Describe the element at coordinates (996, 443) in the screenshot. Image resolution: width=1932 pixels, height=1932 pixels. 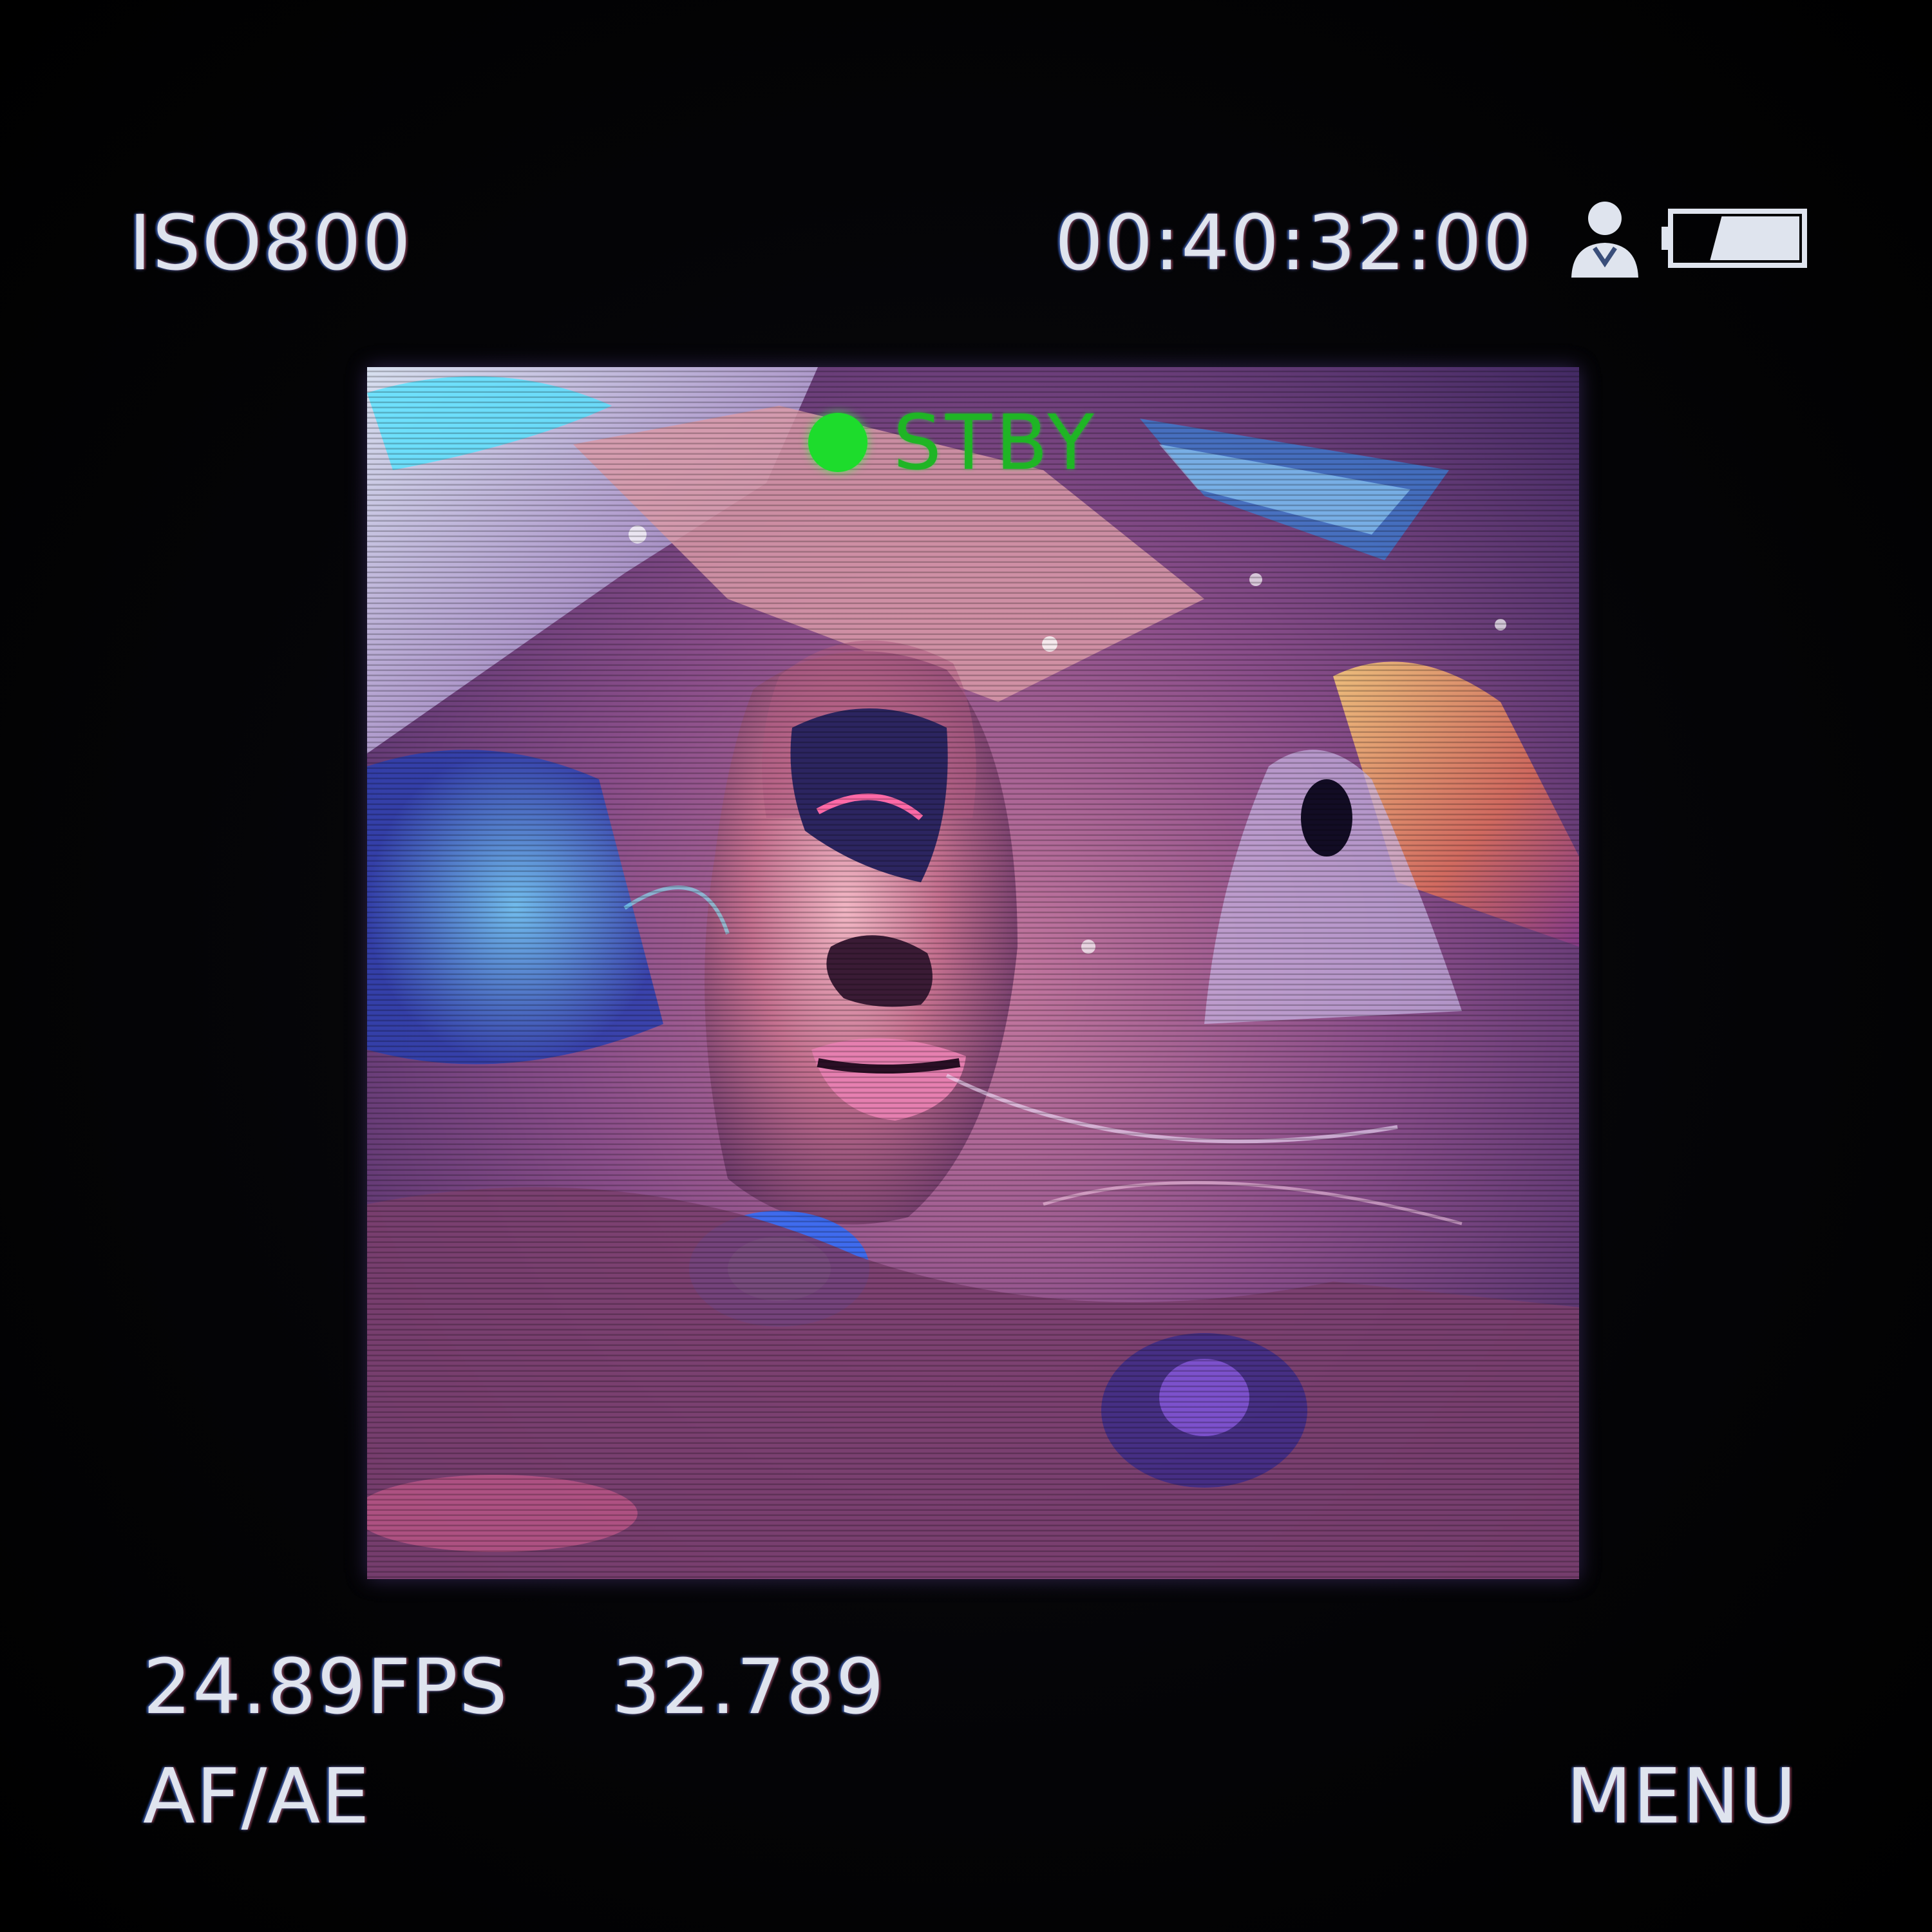
I see `standby-label: STBY` at that location.